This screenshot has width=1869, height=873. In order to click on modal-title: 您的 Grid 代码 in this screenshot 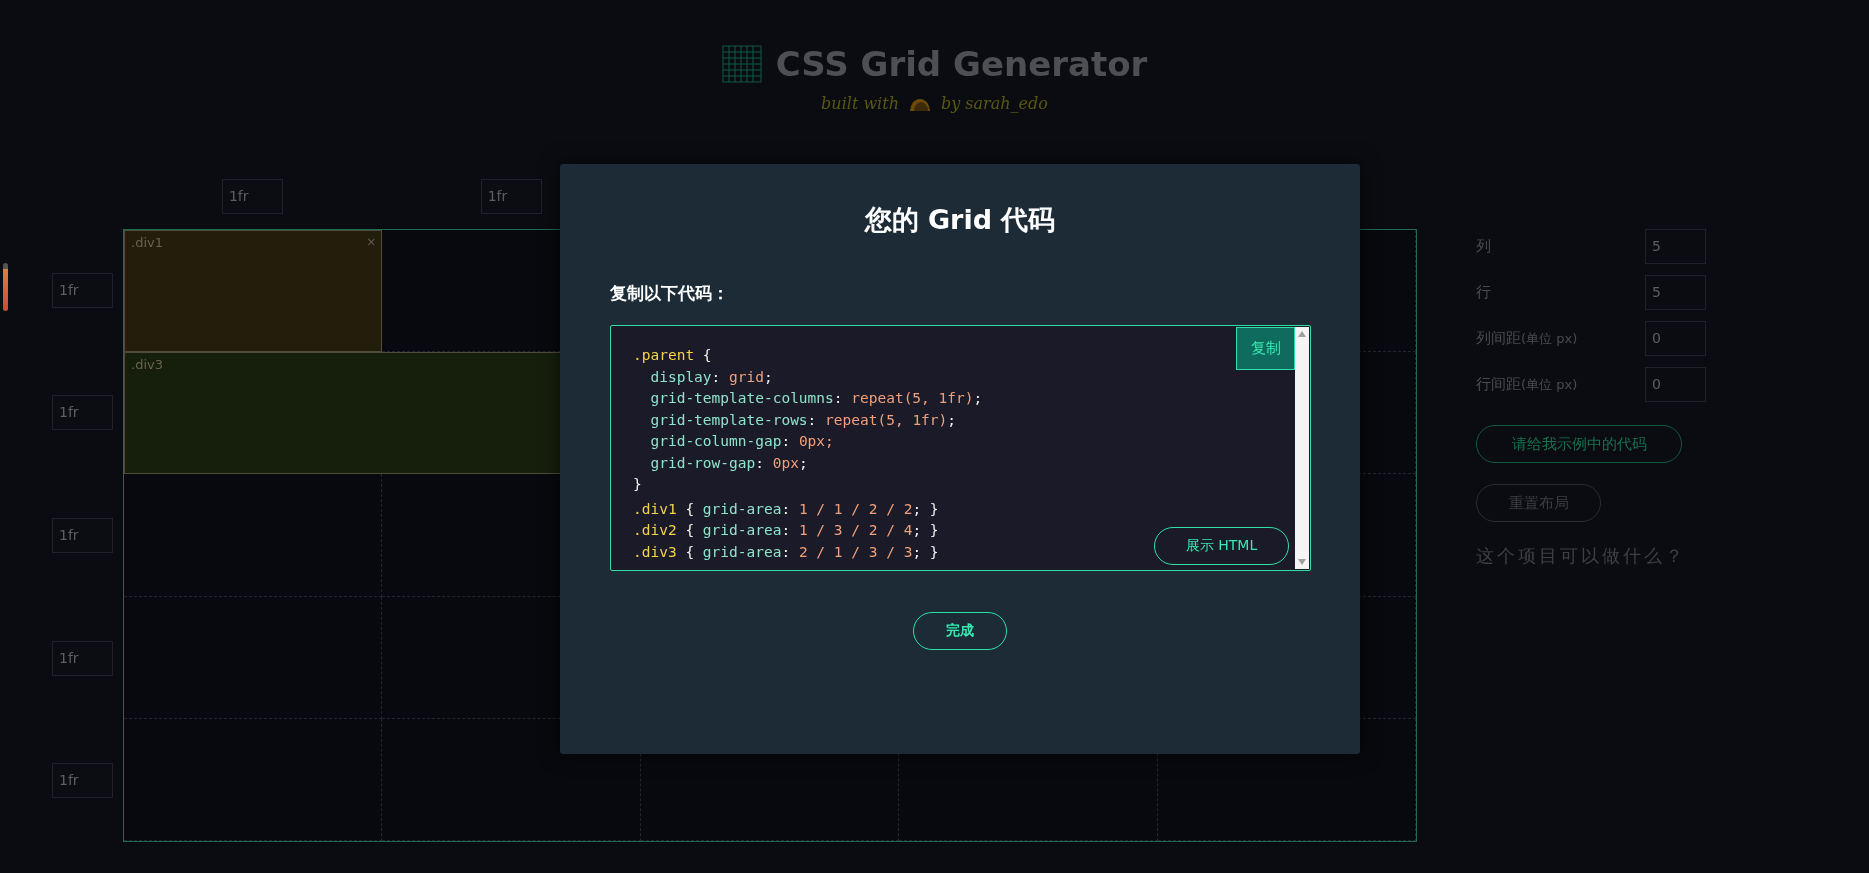, I will do `click(960, 220)`.